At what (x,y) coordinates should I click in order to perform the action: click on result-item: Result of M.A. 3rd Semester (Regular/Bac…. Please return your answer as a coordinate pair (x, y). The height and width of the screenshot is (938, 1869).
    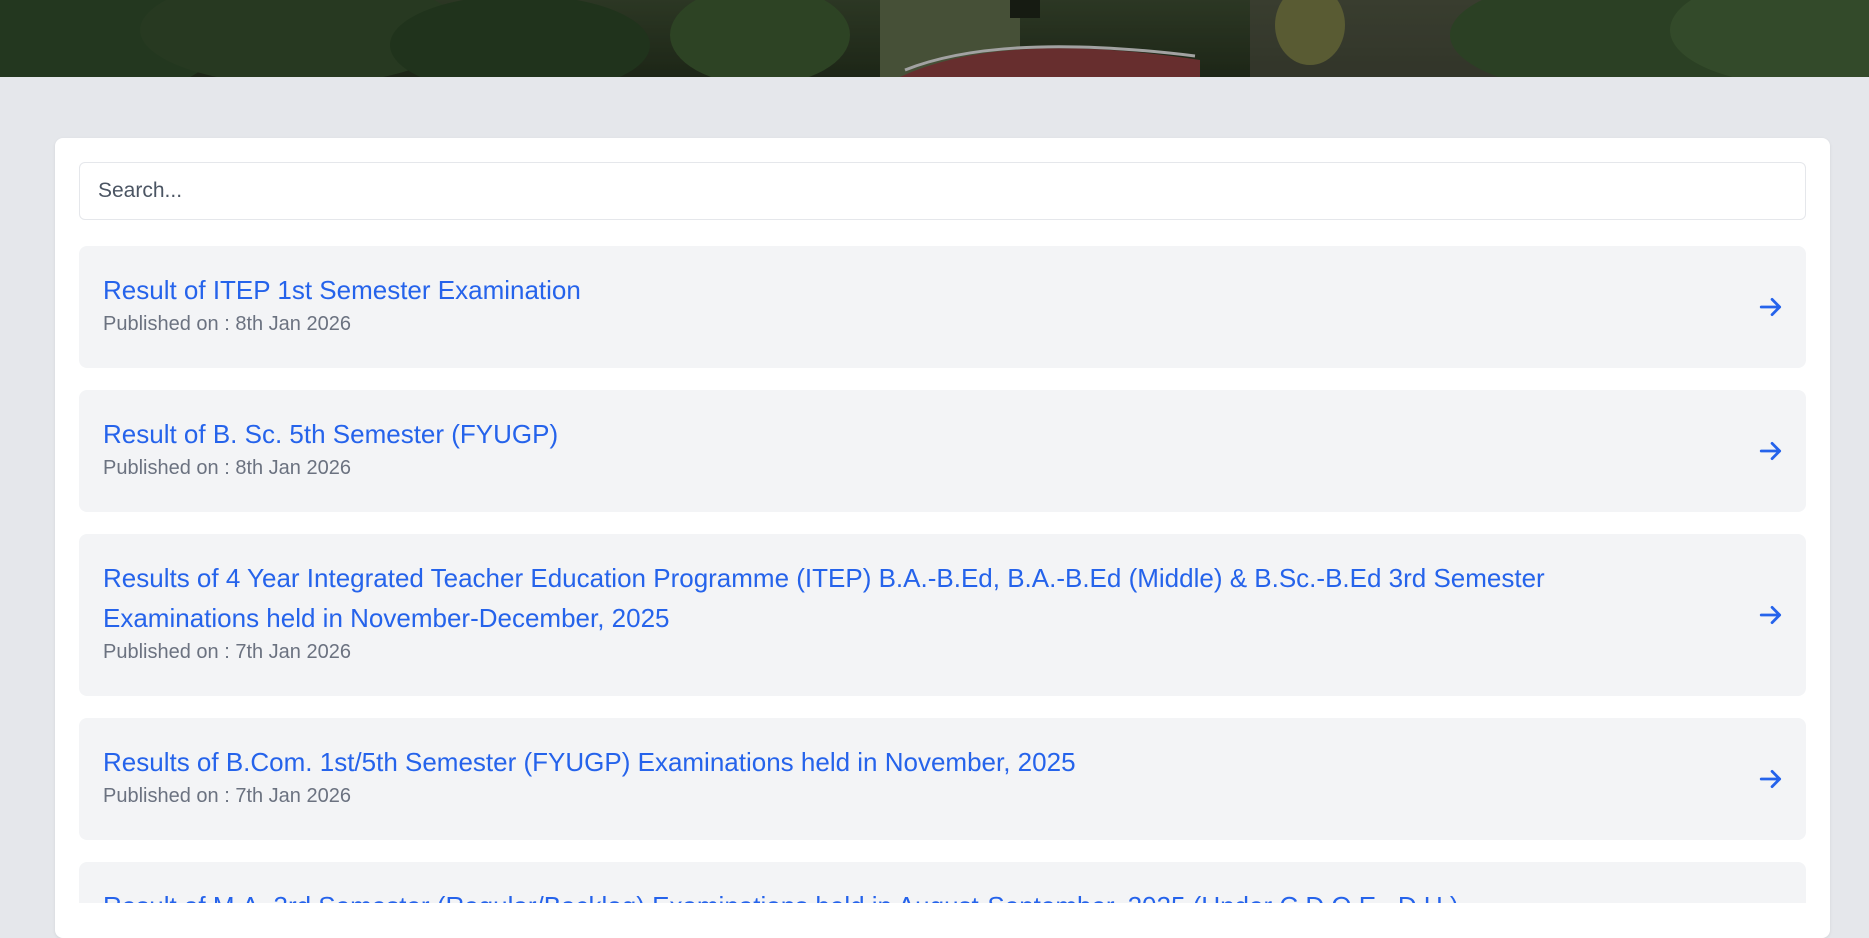
    Looking at the image, I should click on (942, 882).